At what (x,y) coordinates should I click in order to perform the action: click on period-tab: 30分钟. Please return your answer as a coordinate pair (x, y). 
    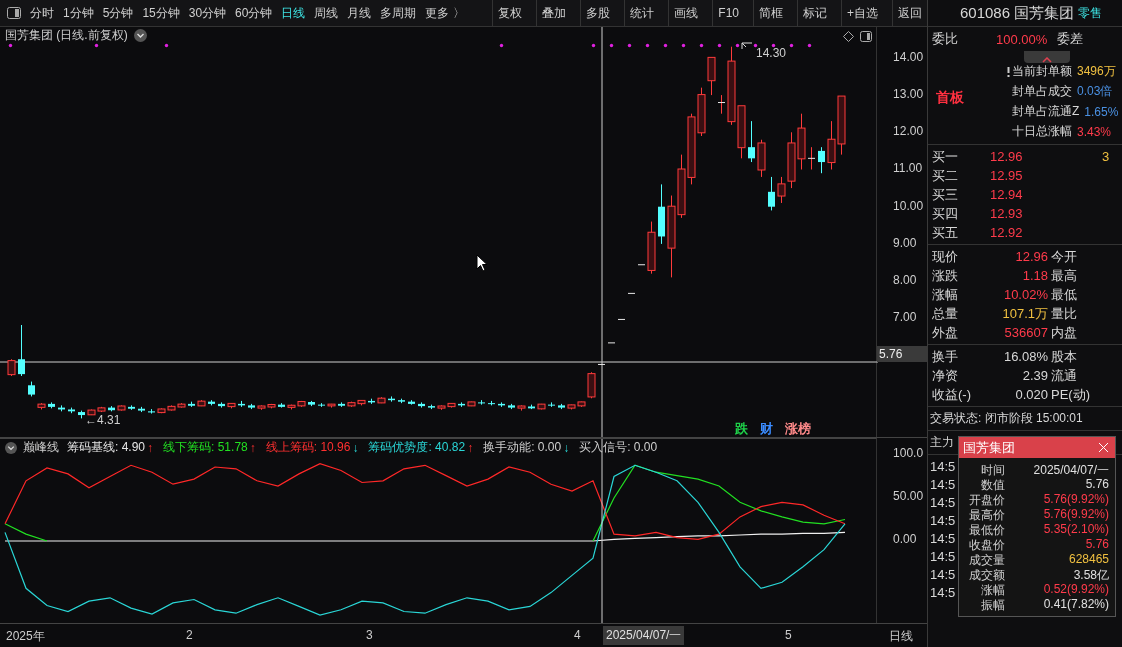
    Looking at the image, I should click on (207, 13).